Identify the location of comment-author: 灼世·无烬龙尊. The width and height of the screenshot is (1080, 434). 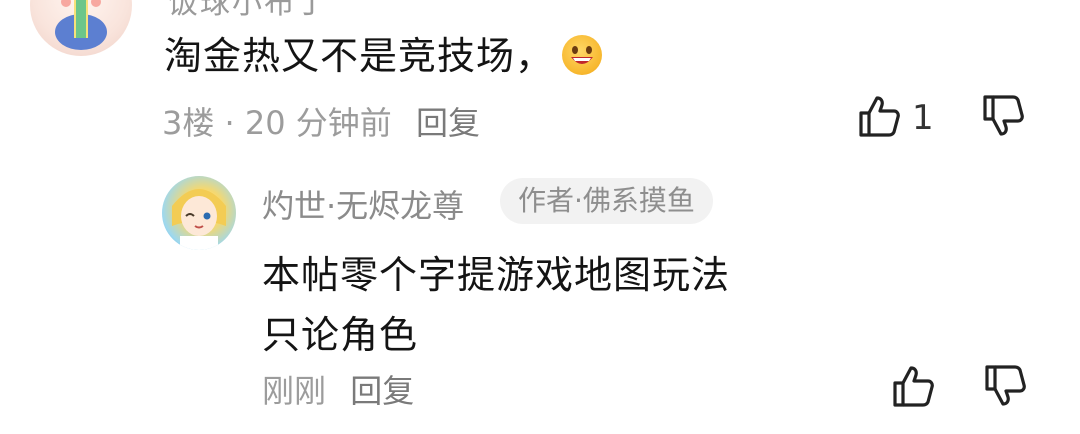
(363, 204).